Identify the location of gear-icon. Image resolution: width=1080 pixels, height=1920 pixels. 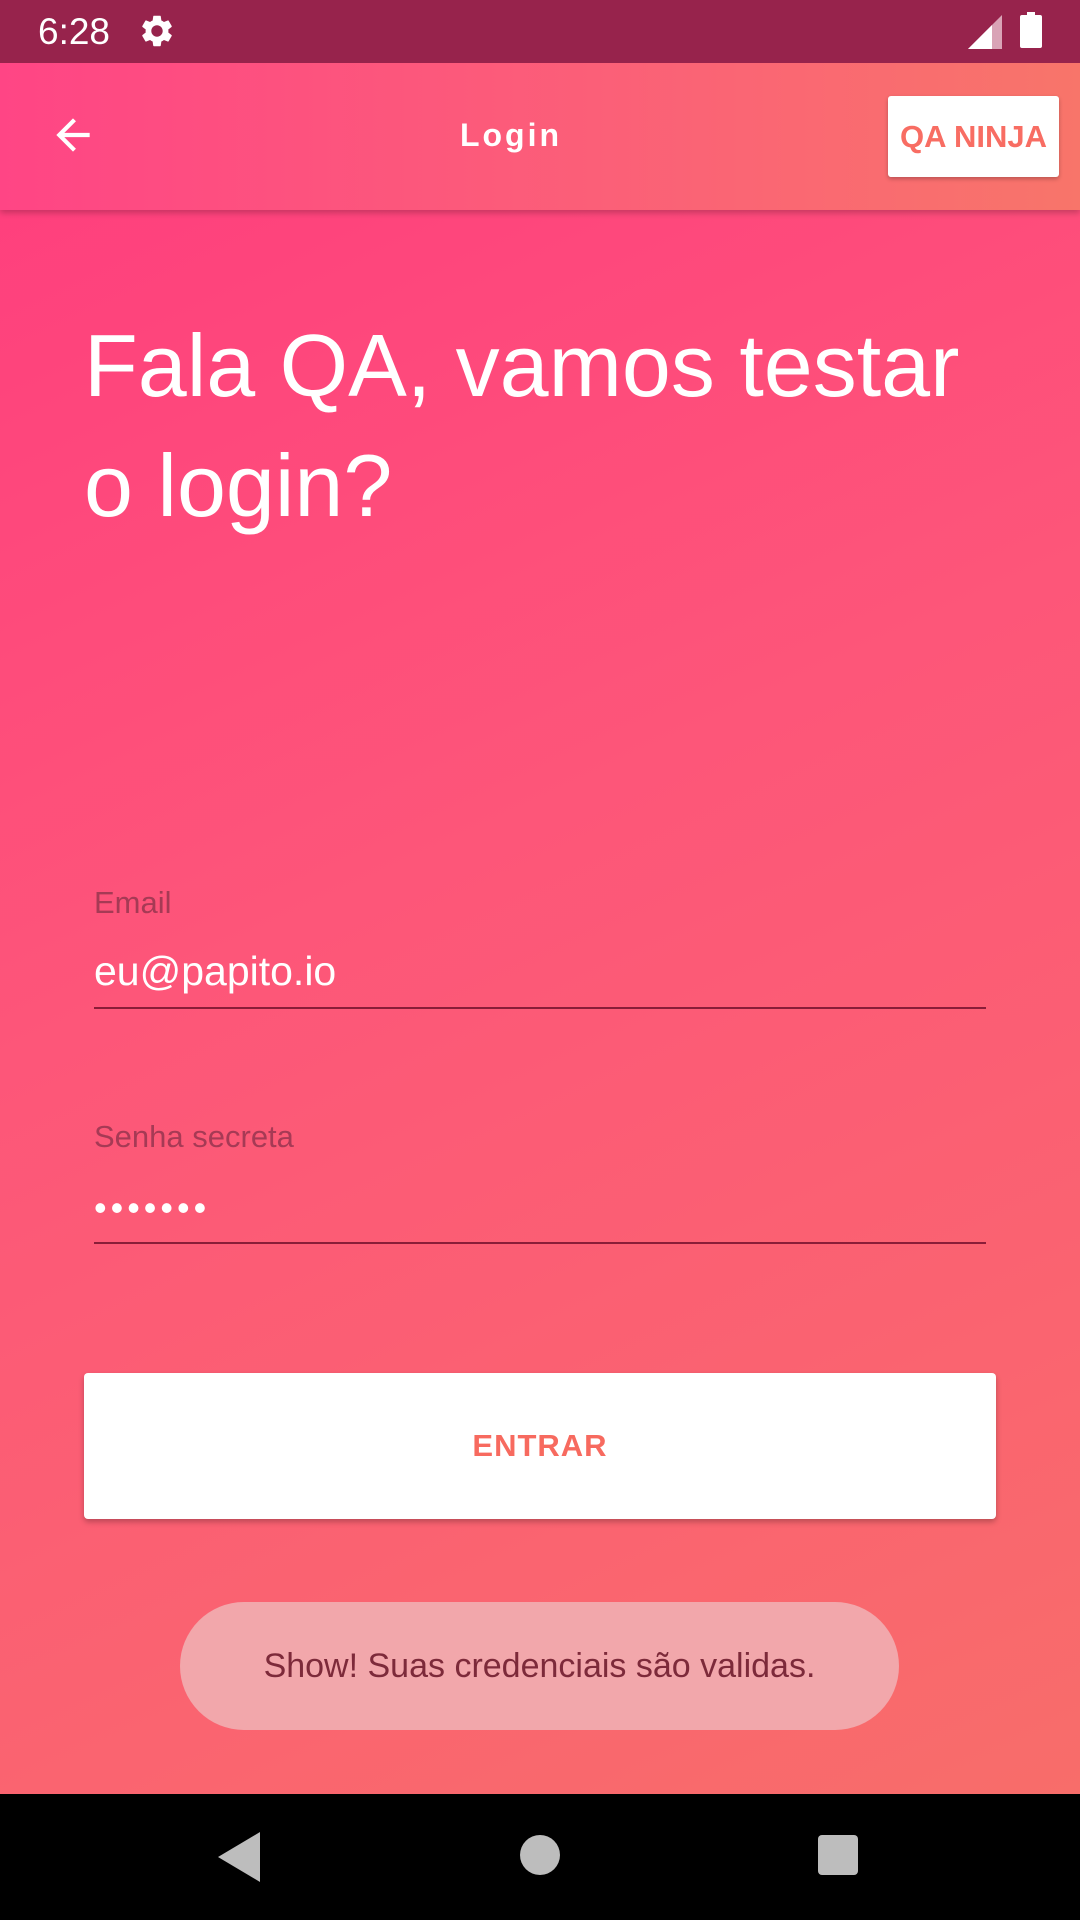
(157, 31).